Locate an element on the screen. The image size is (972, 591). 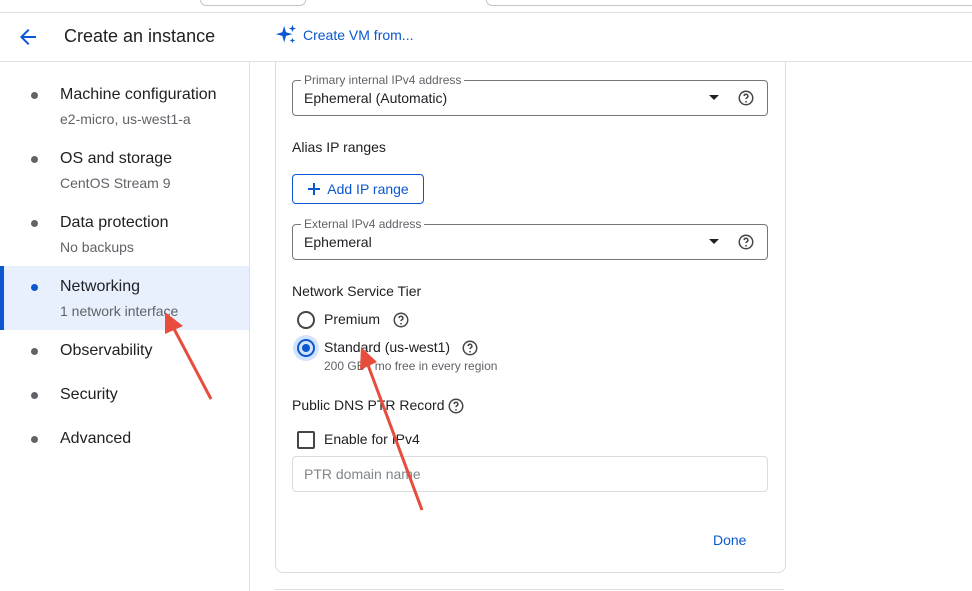
sidebar-item-os-and-storage: OS and storage CentOS Stream 9 is located at coordinates (124, 158).